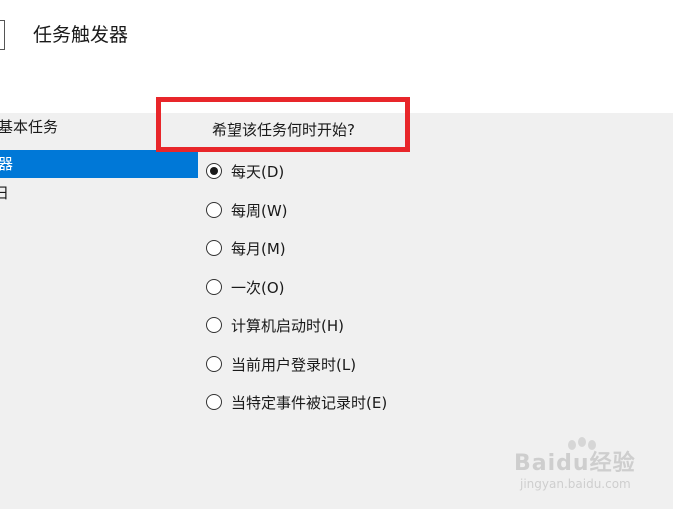  I want to click on radio-daily: 每天(D), so click(245, 171).